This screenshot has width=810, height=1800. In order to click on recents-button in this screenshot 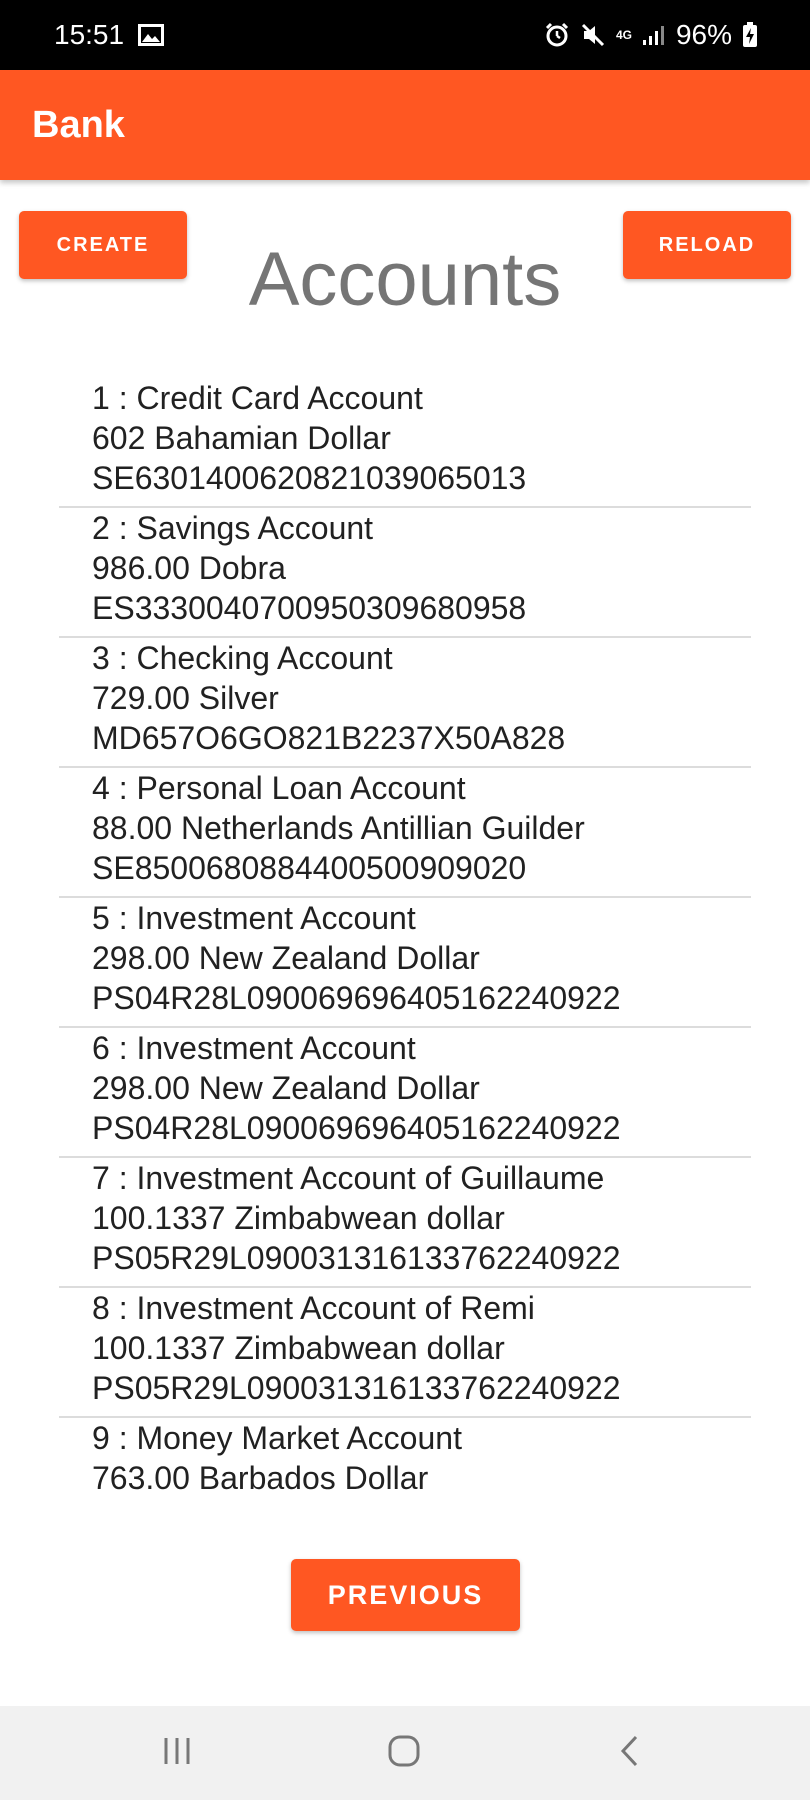, I will do `click(177, 1753)`.